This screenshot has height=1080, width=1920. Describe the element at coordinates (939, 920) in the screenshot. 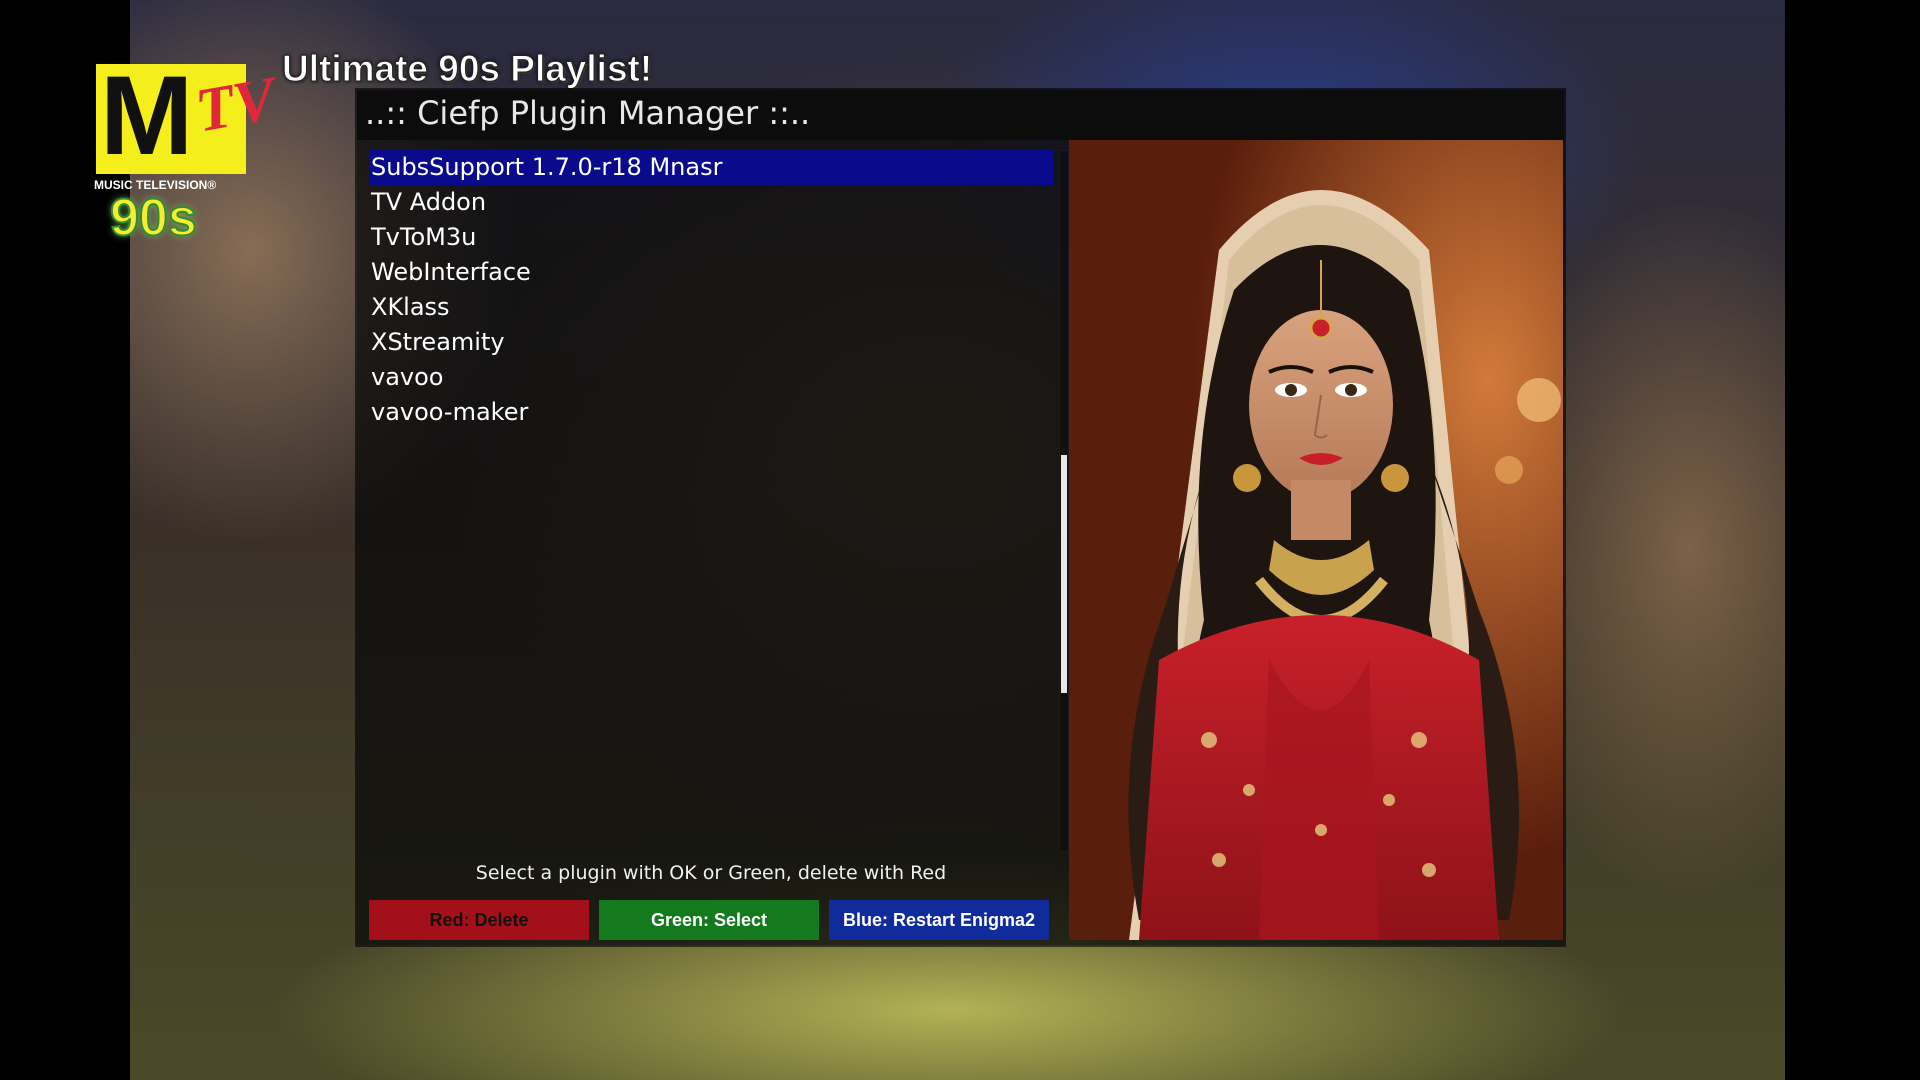

I see `restart-enigma2-button: Blue: Restart Enigma2` at that location.